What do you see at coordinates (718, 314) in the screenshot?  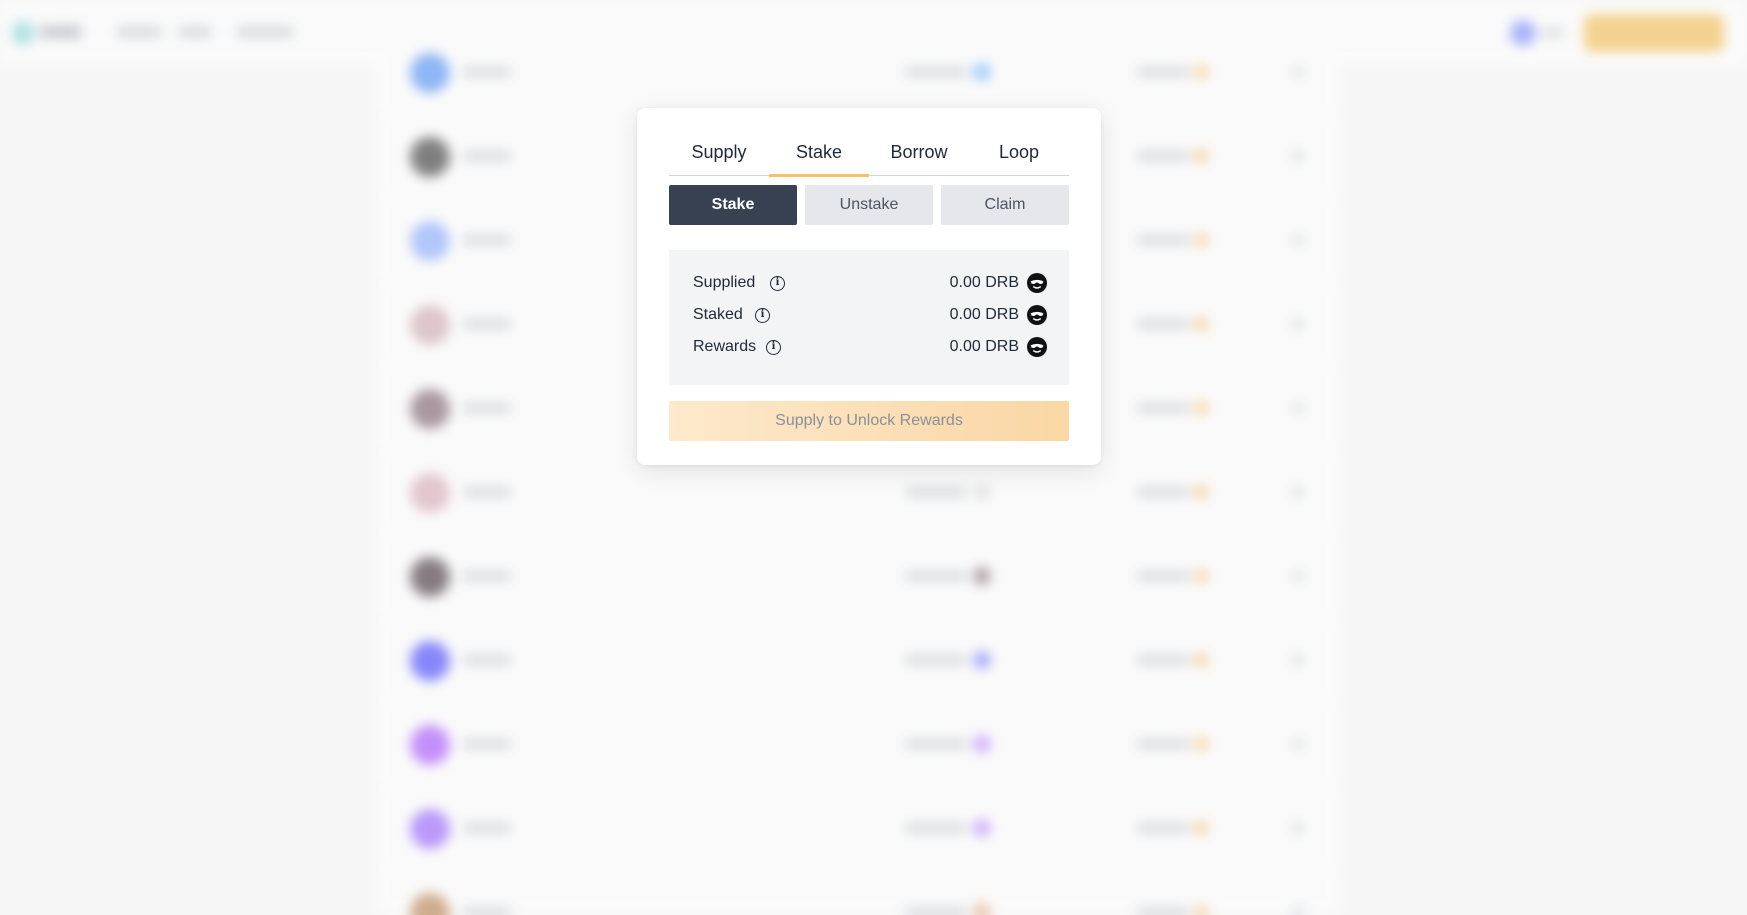 I see `staked-label: Staked` at bounding box center [718, 314].